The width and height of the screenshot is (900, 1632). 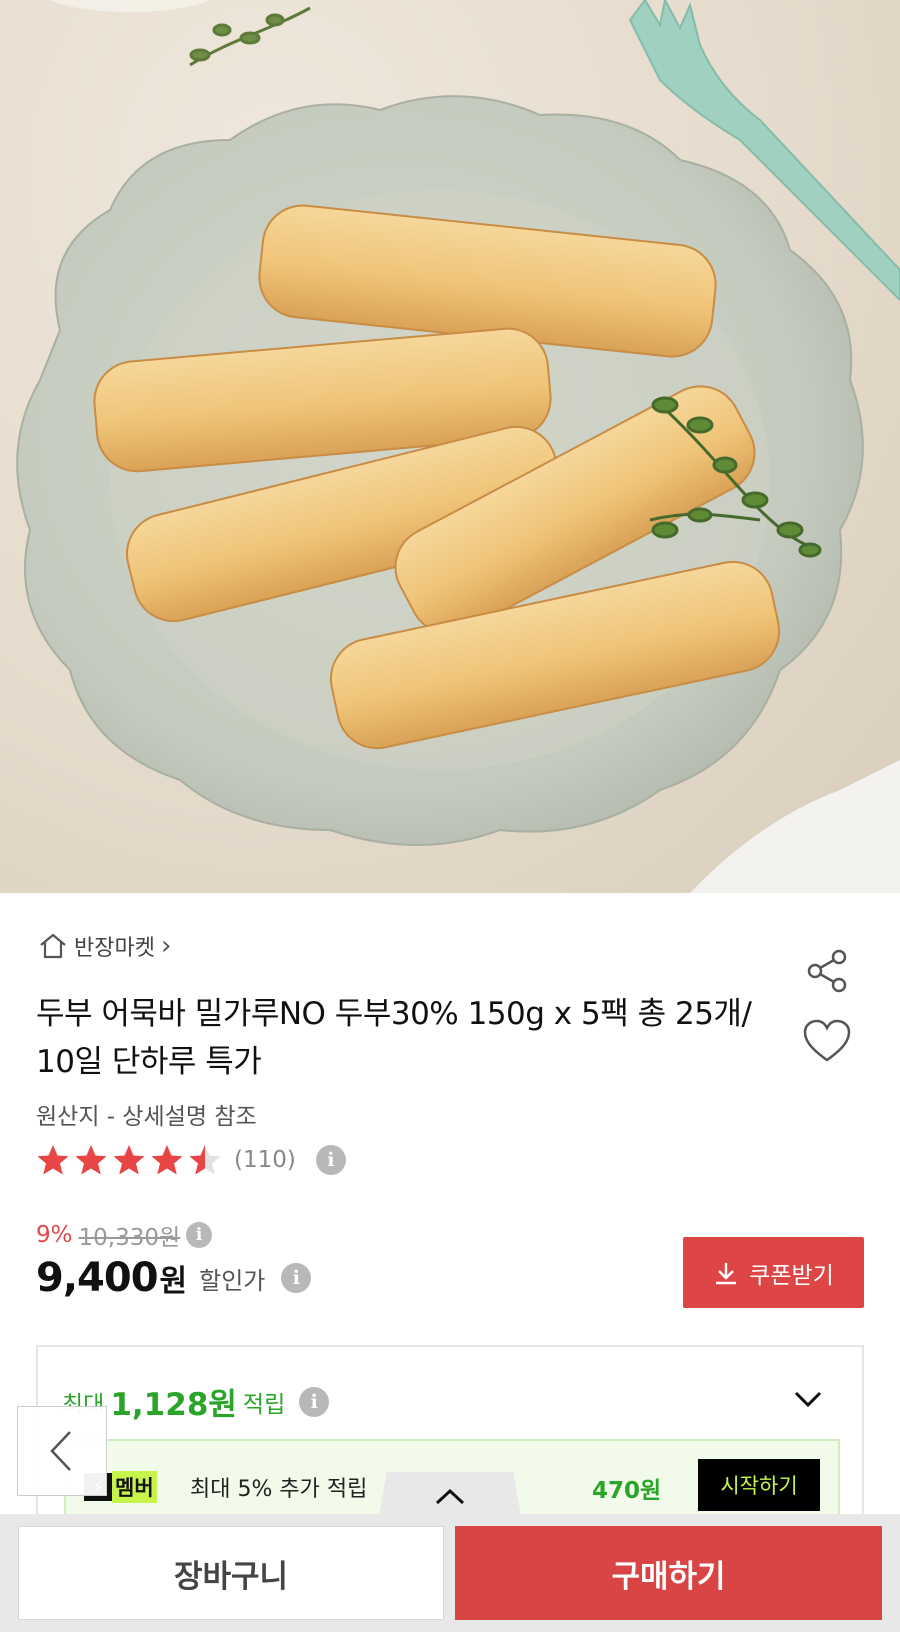 I want to click on share-button, so click(x=827, y=971).